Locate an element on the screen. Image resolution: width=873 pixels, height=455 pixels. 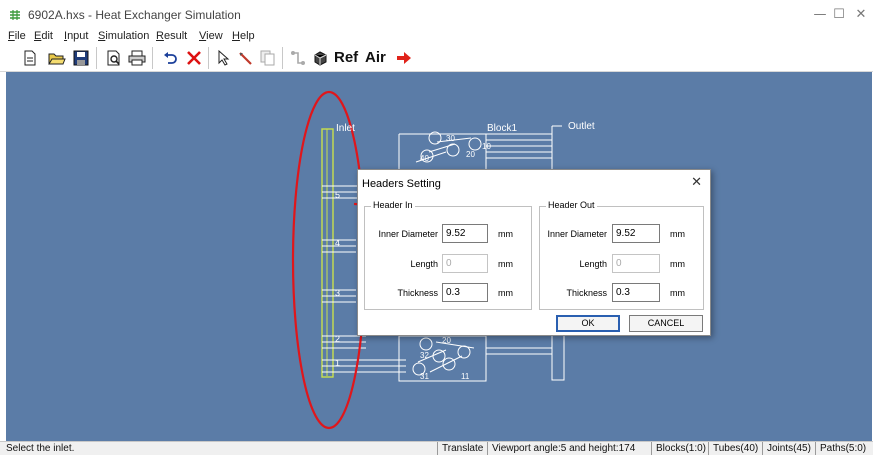
inlet-number: 5 is located at coordinates (338, 195).